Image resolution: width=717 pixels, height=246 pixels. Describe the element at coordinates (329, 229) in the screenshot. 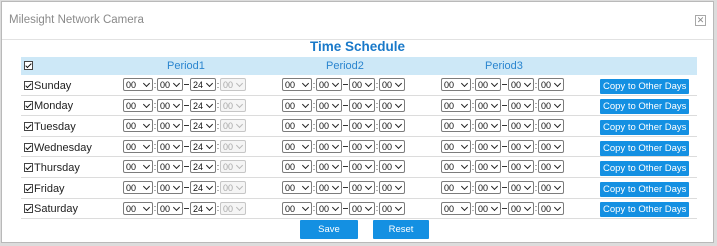

I see `save-button: Save` at that location.